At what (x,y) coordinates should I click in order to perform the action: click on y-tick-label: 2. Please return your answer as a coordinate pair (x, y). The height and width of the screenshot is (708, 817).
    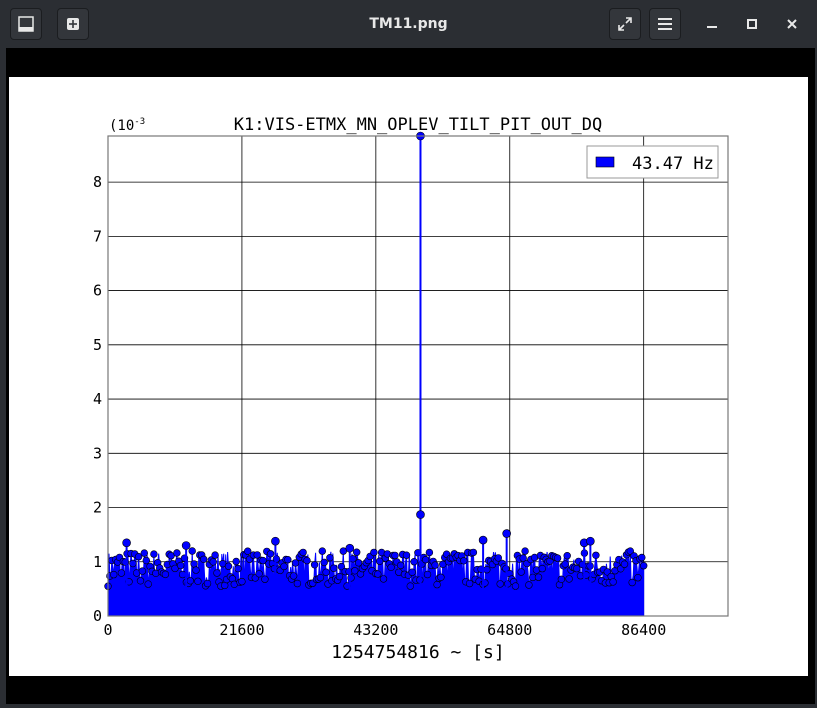
    Looking at the image, I should click on (97, 508).